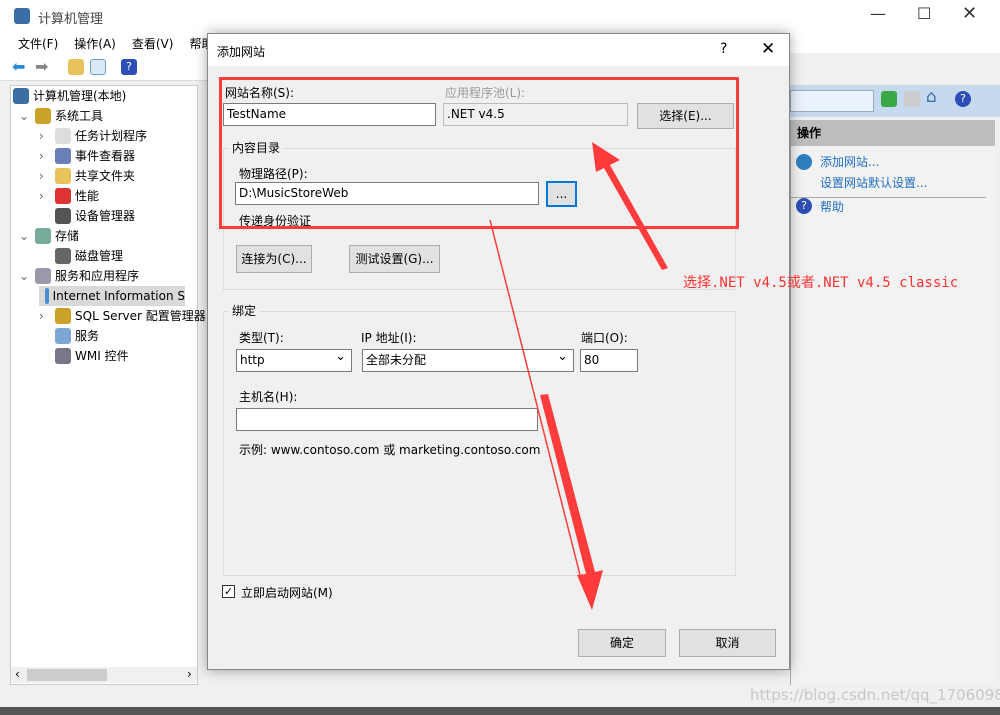 This screenshot has width=1000, height=715. Describe the element at coordinates (571, 502) in the screenshot. I see `arrow-to-ok-button` at that location.